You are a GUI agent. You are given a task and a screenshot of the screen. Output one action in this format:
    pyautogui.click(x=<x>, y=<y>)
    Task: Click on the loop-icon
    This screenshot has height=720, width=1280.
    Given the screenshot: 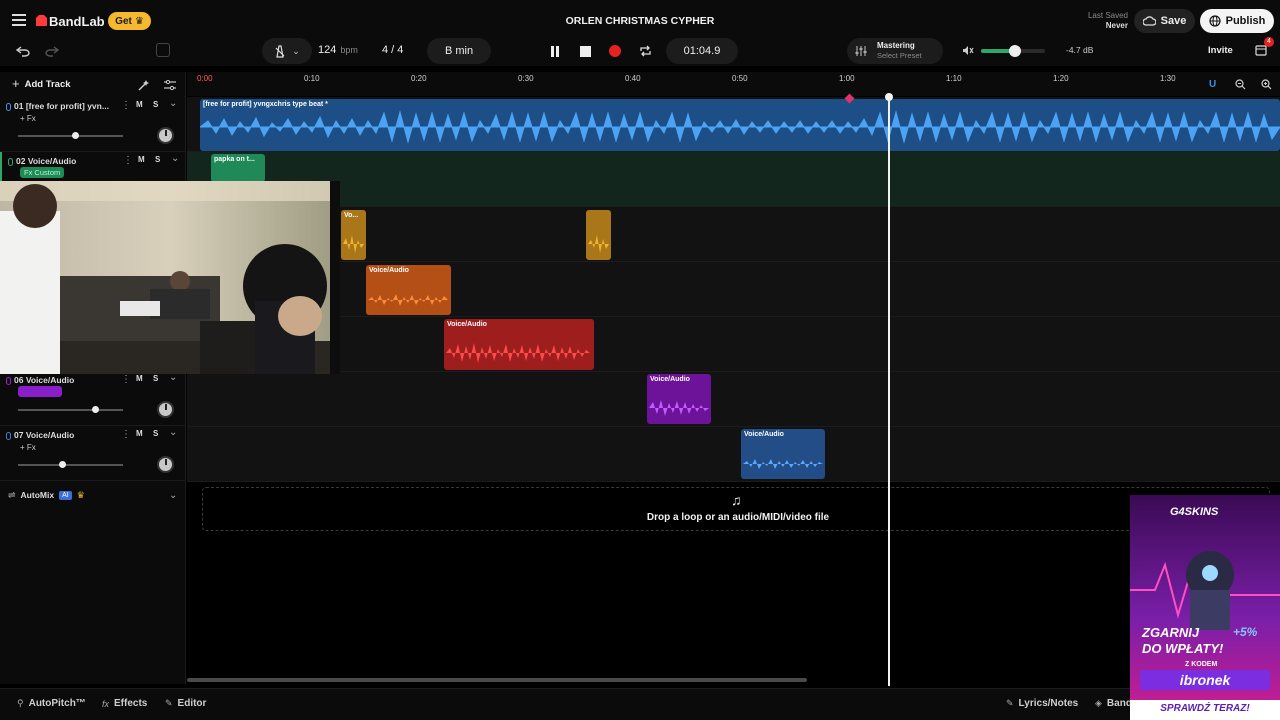 What is the action you would take?
    pyautogui.click(x=645, y=51)
    